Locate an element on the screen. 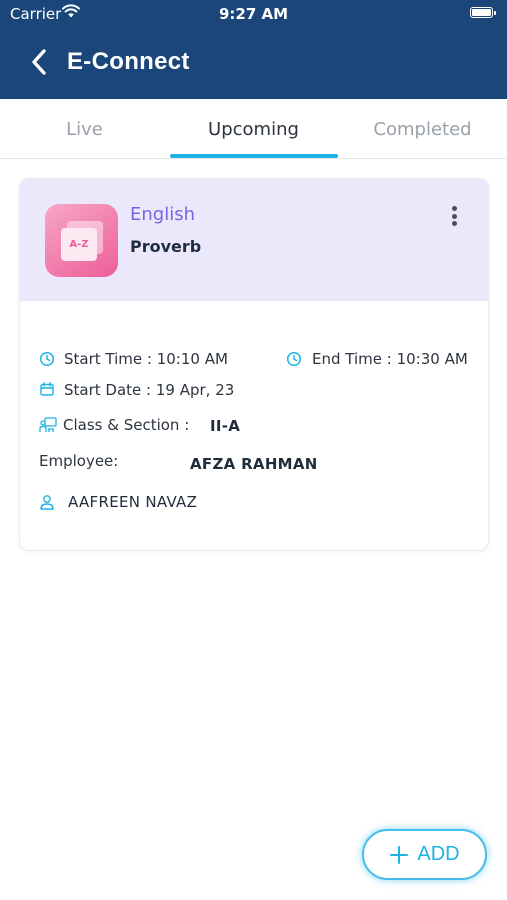  plus-icon is located at coordinates (399, 854).